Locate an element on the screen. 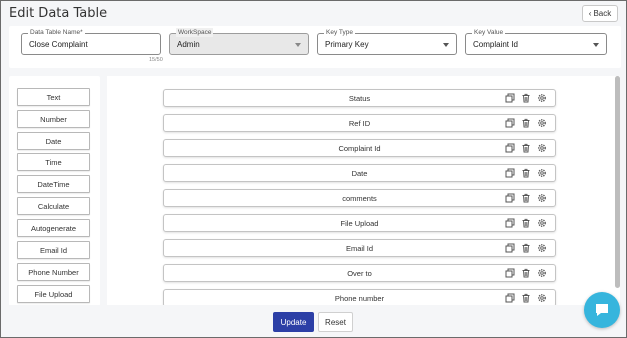  back-label: Back is located at coordinates (602, 13).